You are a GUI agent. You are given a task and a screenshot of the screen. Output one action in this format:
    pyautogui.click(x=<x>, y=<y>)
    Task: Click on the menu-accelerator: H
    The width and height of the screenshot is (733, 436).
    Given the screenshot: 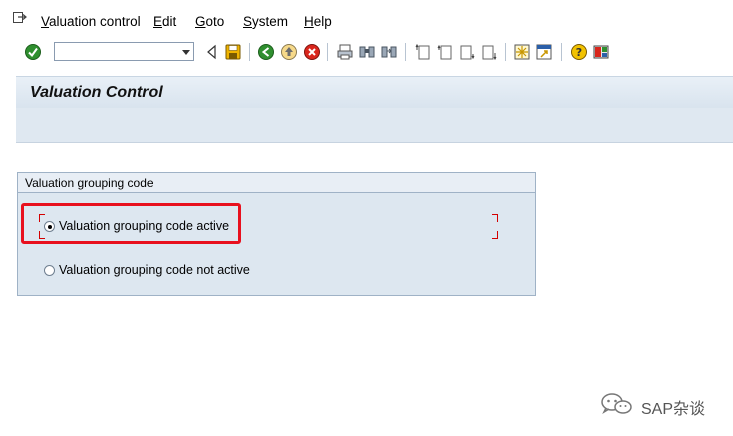 What is the action you would take?
    pyautogui.click(x=309, y=21)
    